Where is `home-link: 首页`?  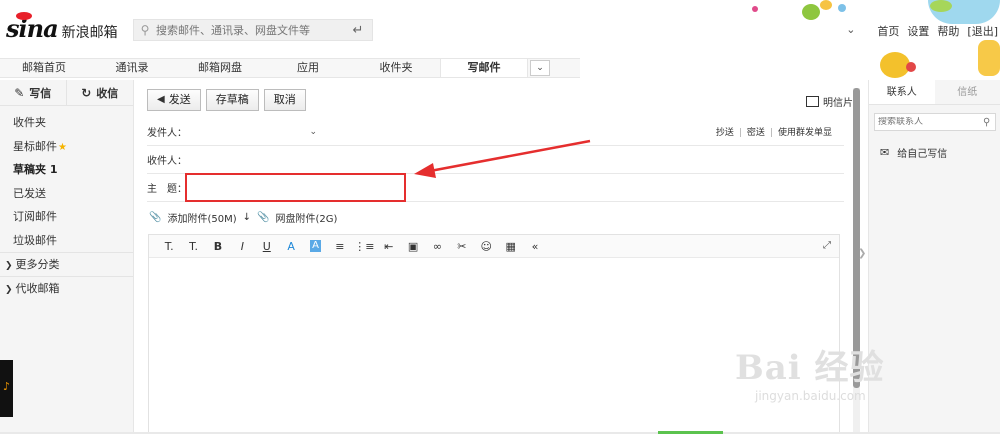
home-link: 首页 is located at coordinates (888, 31).